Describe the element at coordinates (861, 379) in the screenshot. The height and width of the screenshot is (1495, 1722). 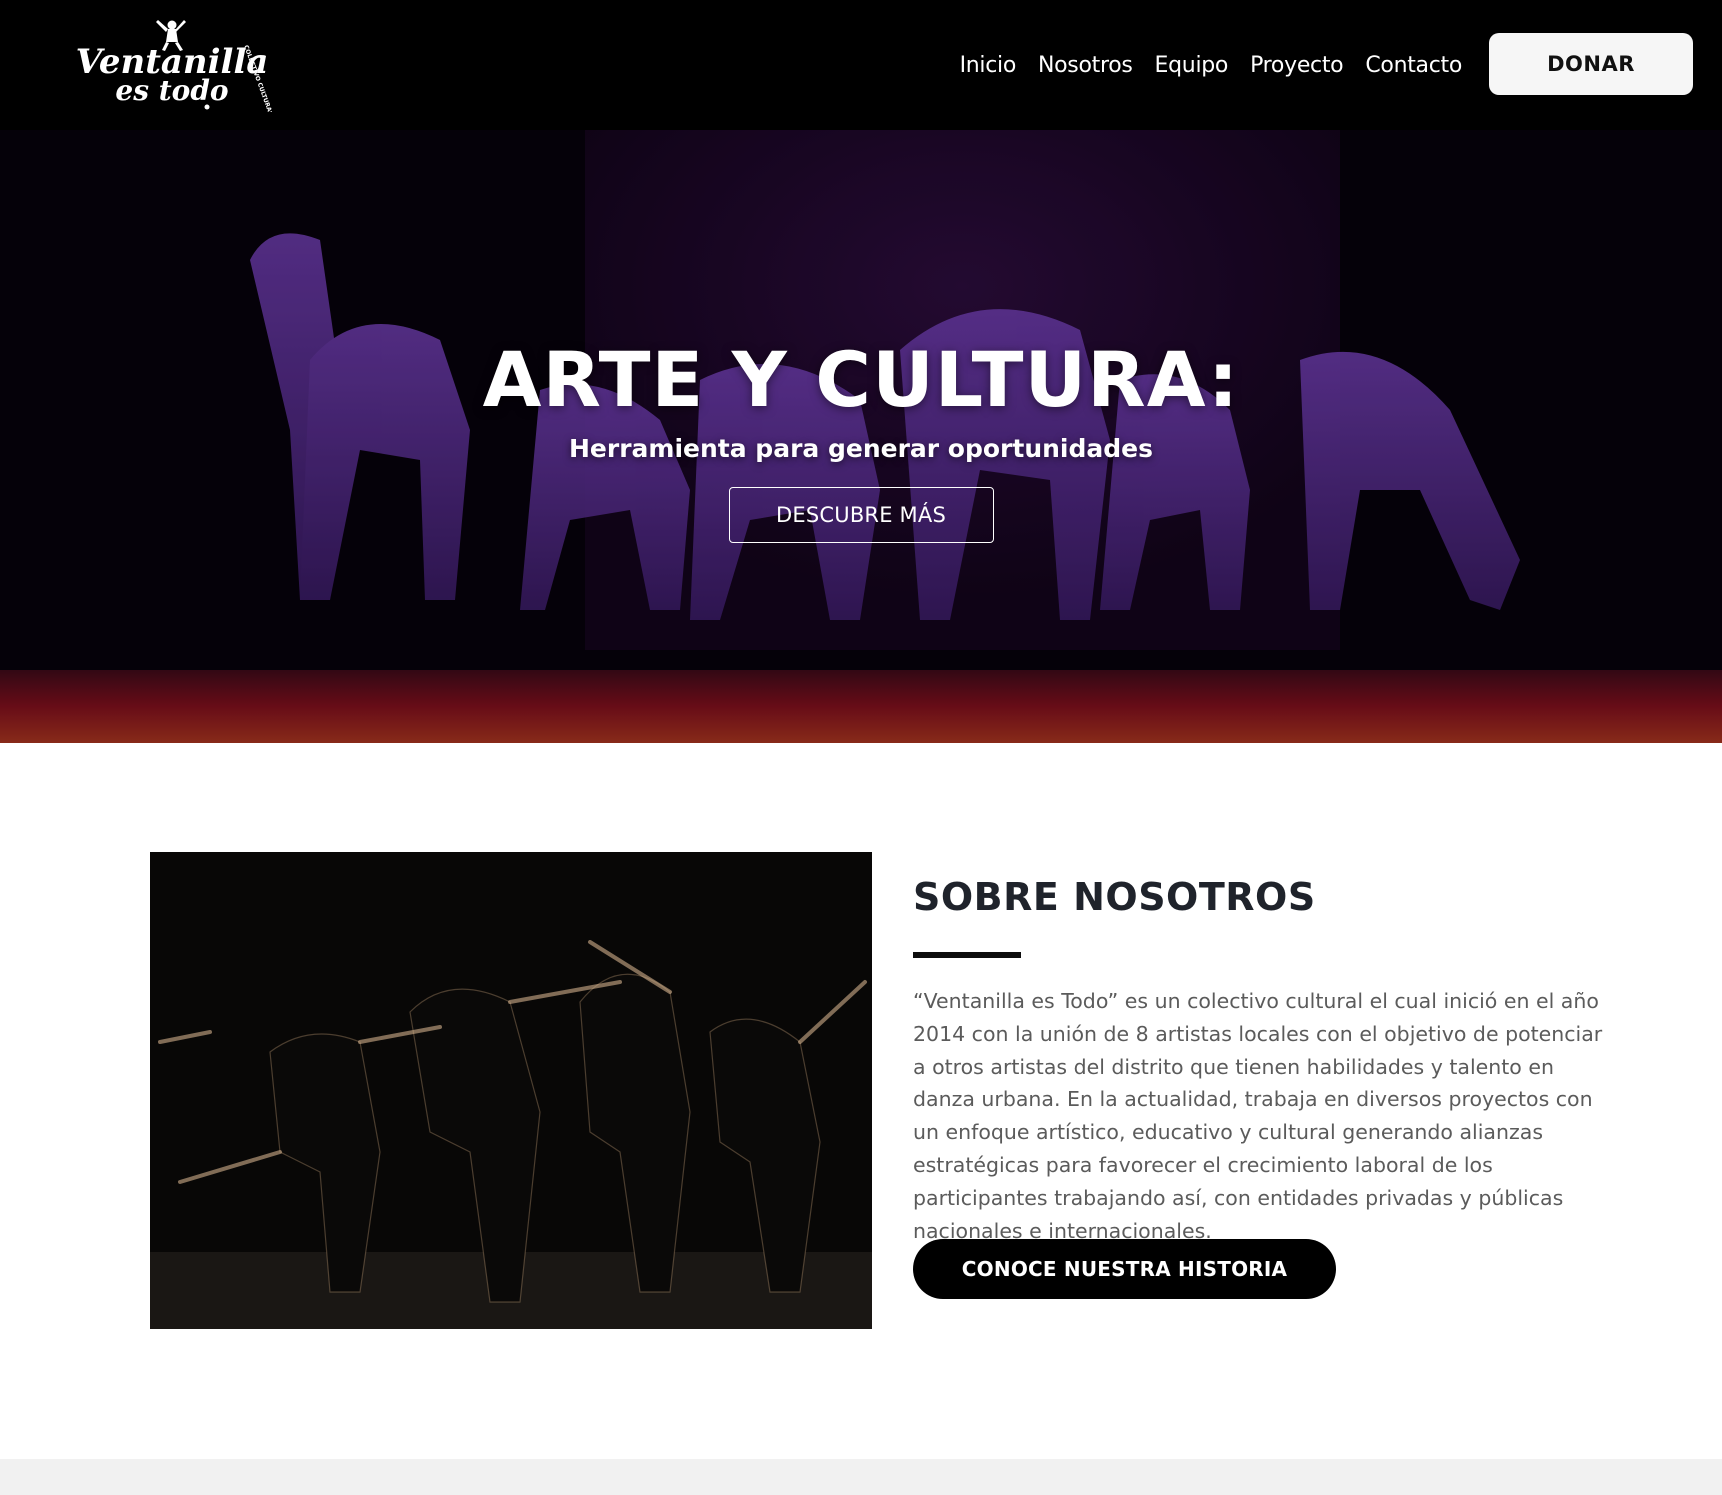
I see `hero-title: ARTE Y CULTURA:` at that location.